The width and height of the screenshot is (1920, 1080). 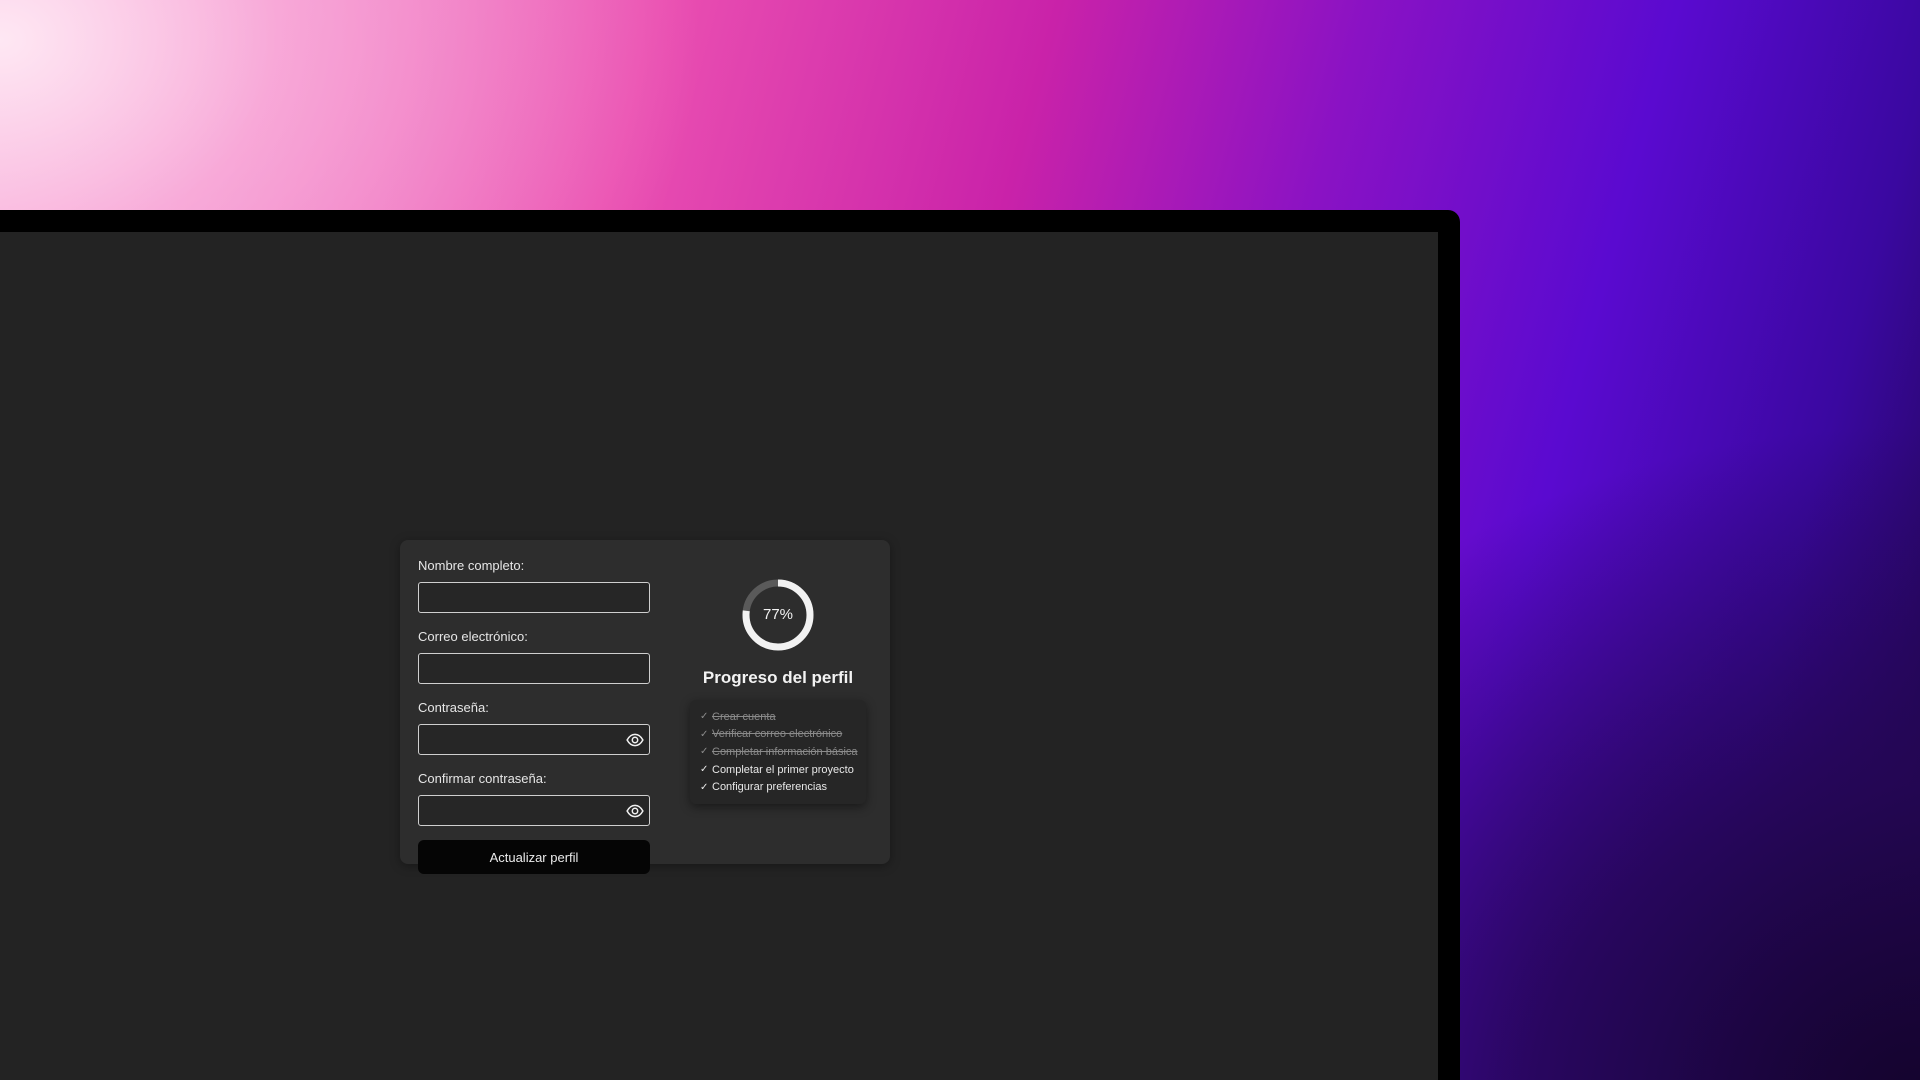 What do you see at coordinates (482, 778) in the screenshot?
I see `confirm-password-label: Confirmar contraseña:` at bounding box center [482, 778].